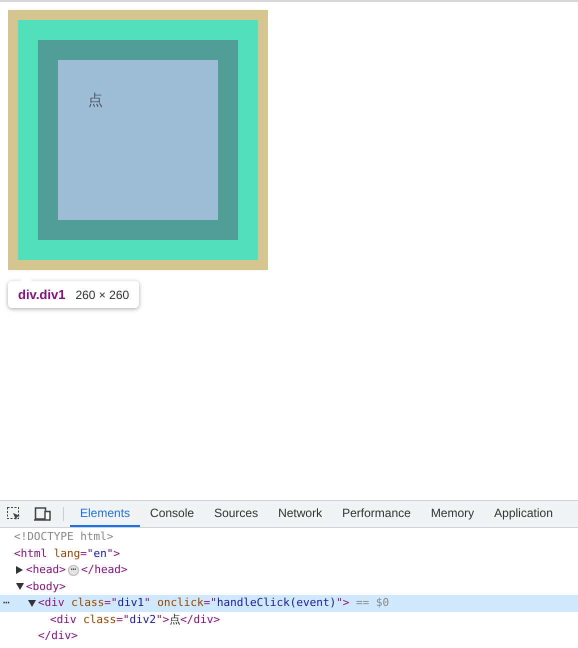 This screenshot has height=648, width=578. Describe the element at coordinates (19, 570) in the screenshot. I see `collapsed-triangle-icon` at that location.